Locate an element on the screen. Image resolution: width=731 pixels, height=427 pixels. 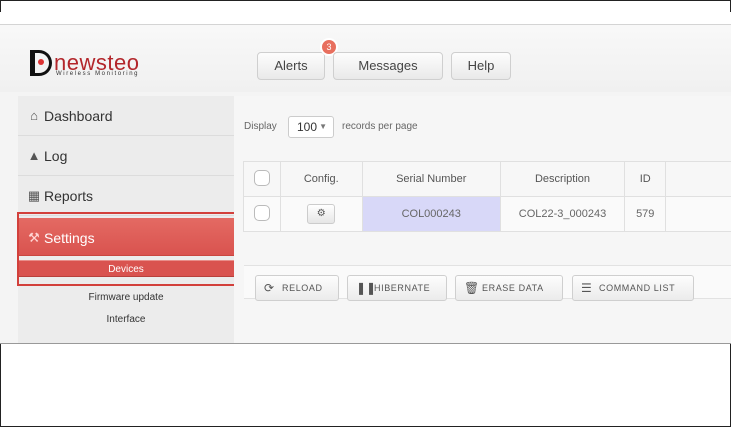
settings-highlight is located at coordinates (126, 249).